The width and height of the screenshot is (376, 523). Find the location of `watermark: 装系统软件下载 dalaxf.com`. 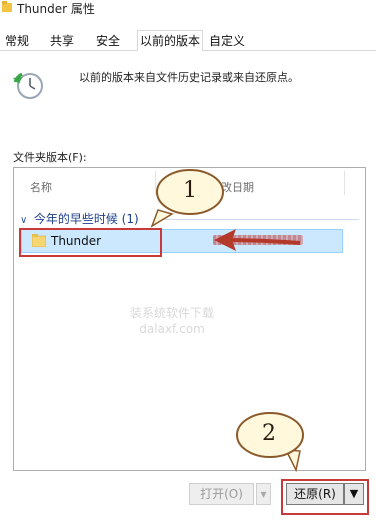

watermark: 装系统软件下载 dalaxf.com is located at coordinates (172, 321).